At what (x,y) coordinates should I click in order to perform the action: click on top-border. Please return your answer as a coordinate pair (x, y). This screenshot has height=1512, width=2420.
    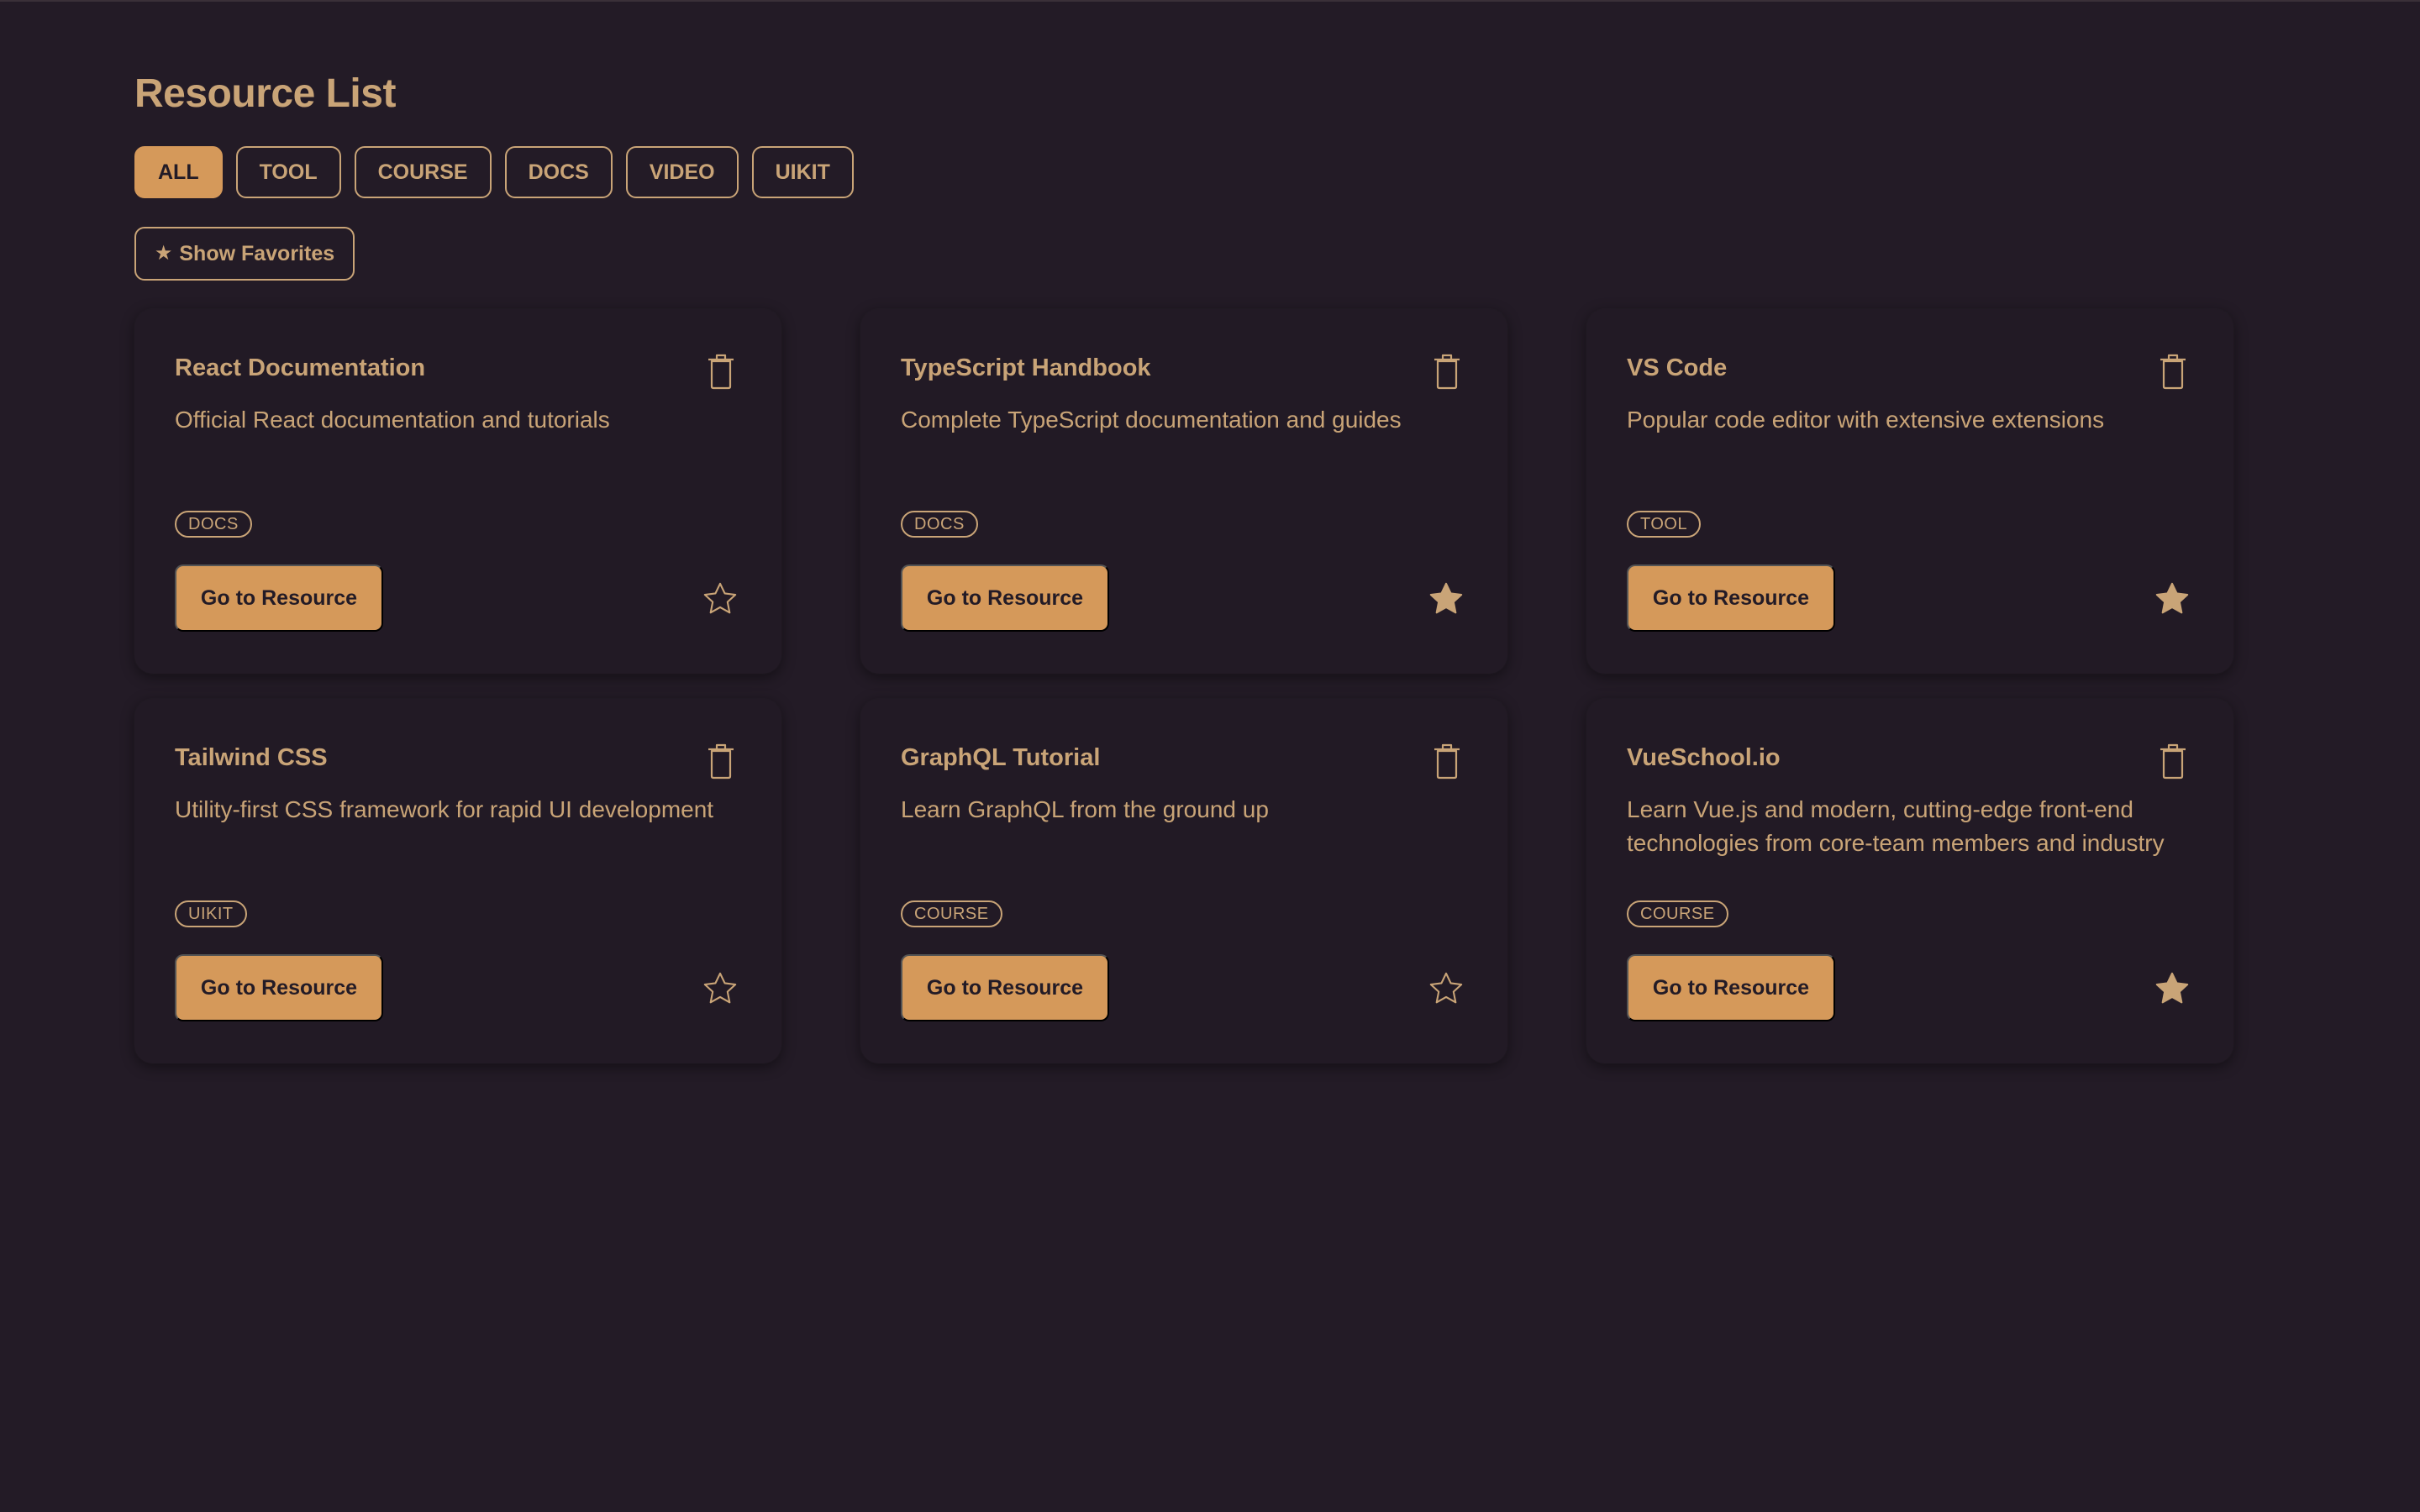
    Looking at the image, I should click on (1210, 1).